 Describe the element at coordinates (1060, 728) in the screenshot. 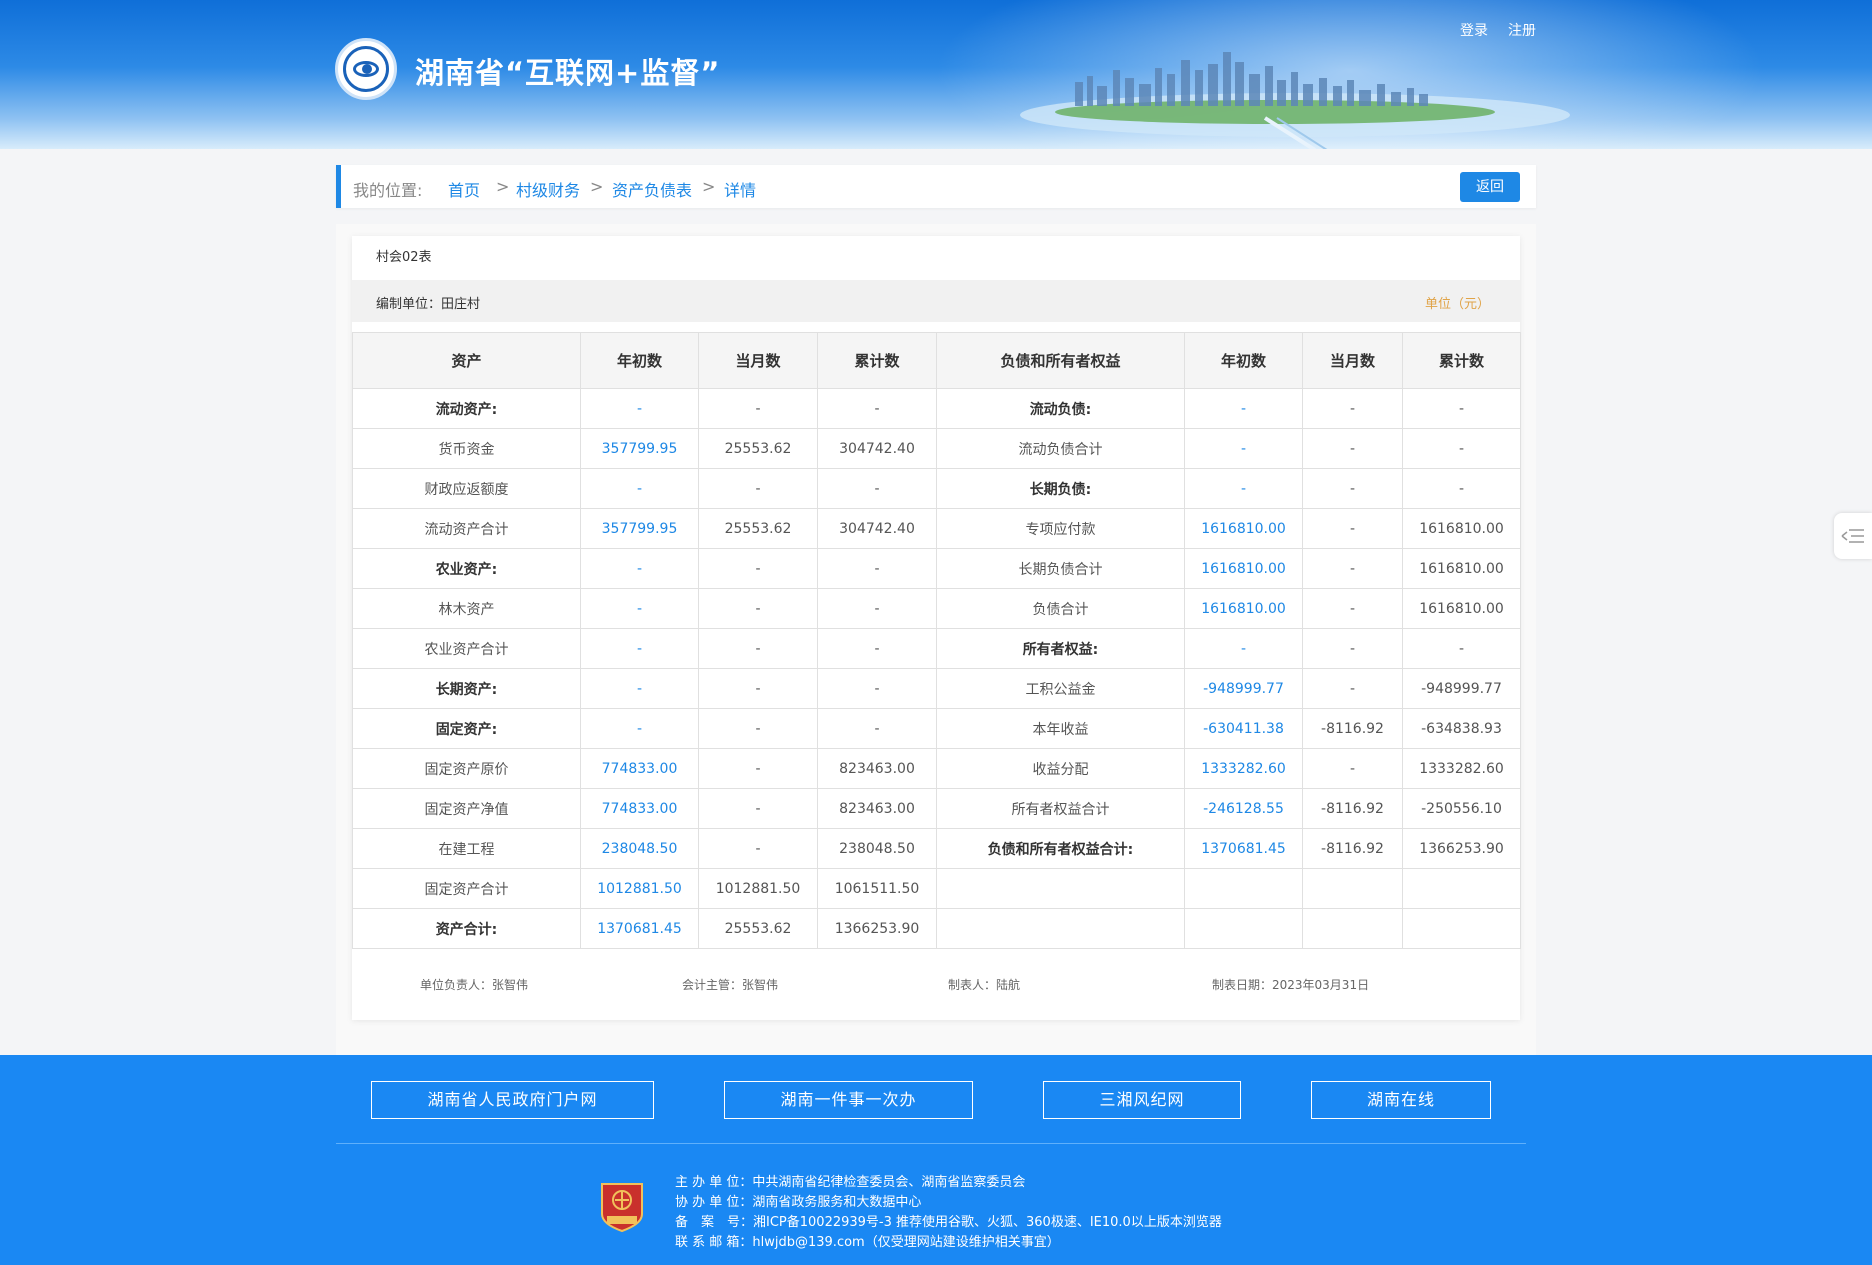

I see `liability-label: 本年收益` at that location.